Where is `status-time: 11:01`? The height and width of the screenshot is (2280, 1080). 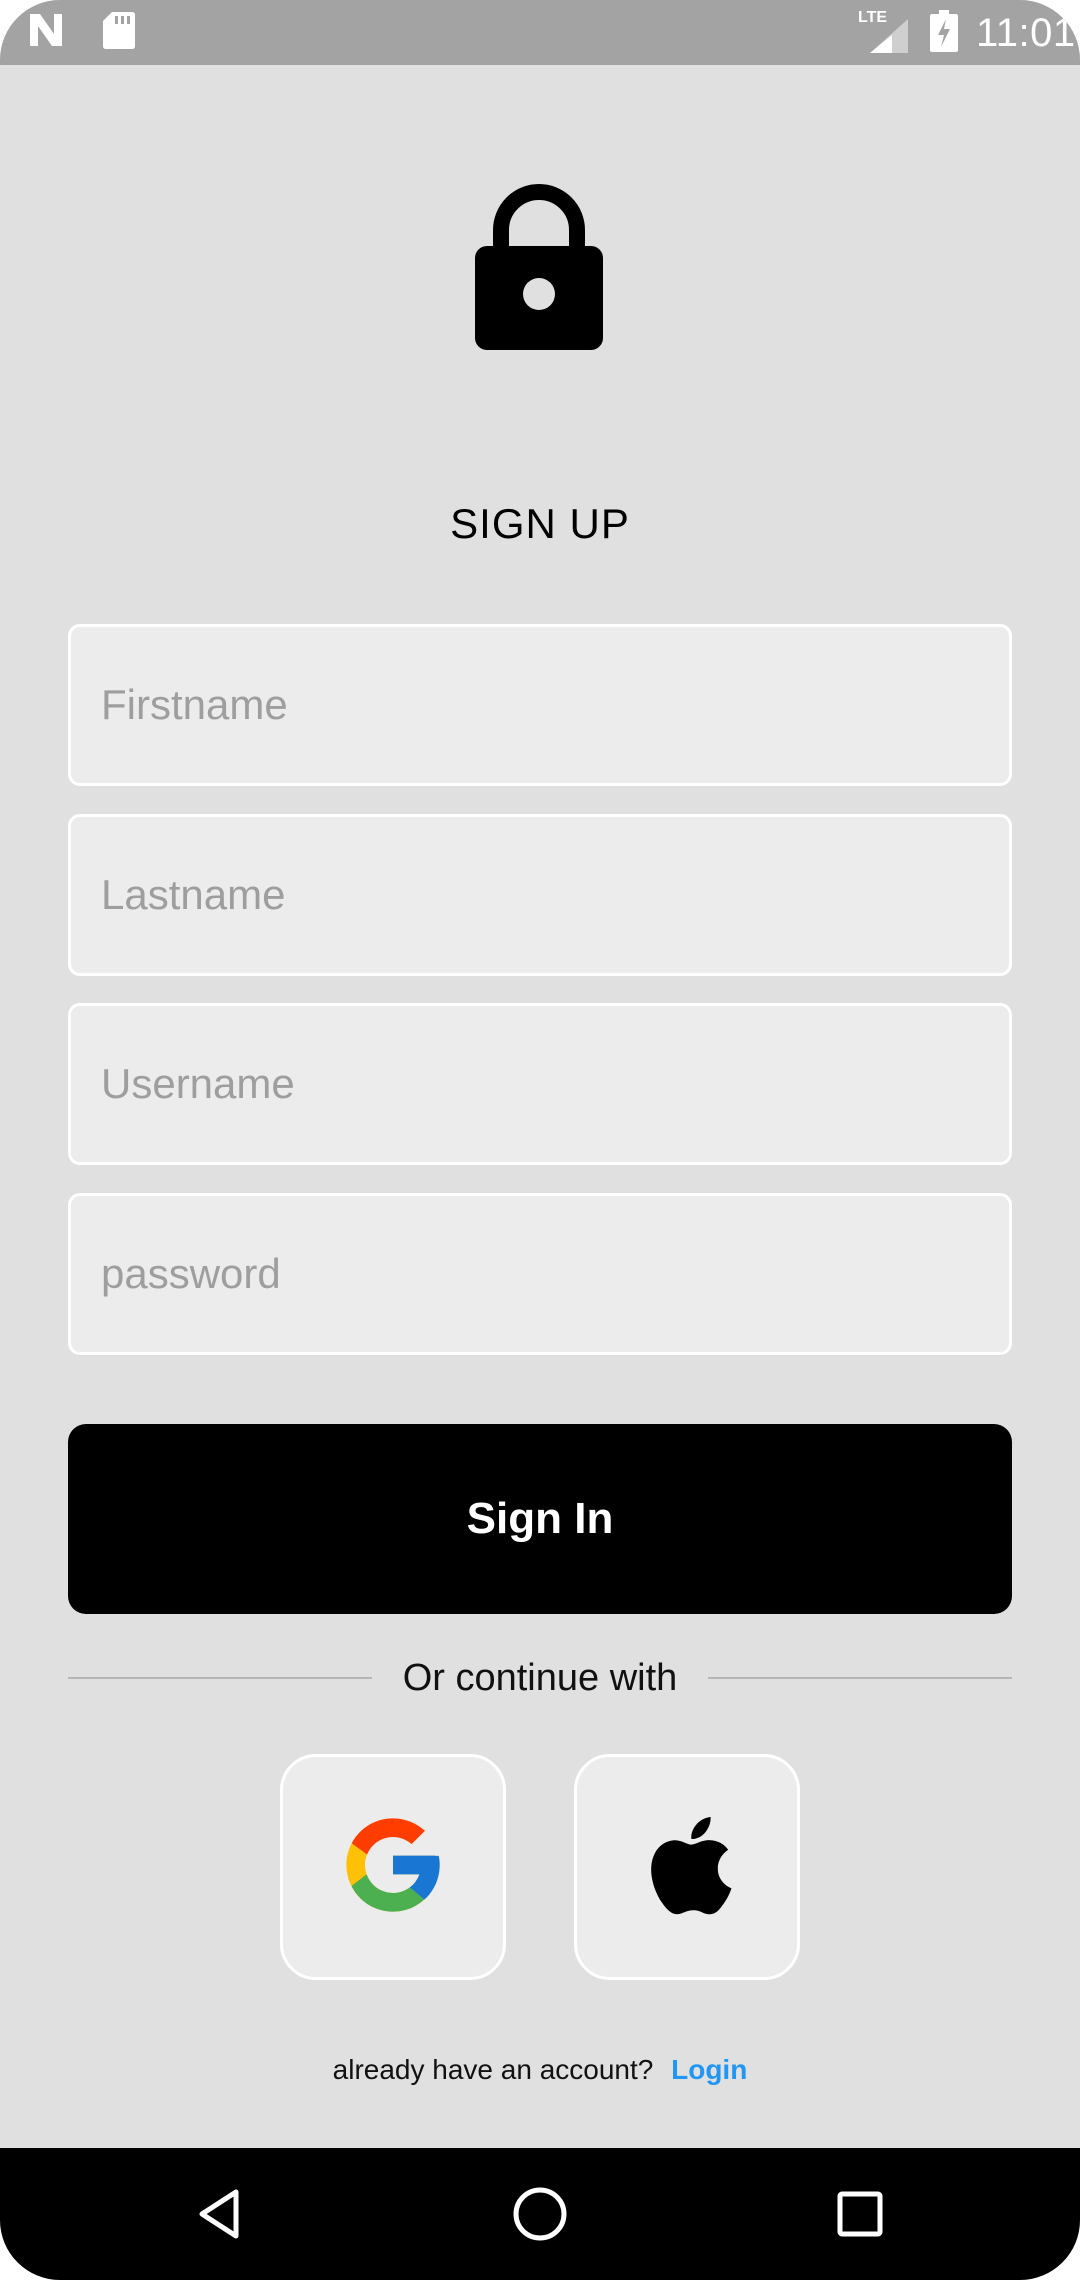 status-time: 11:01 is located at coordinates (1026, 32).